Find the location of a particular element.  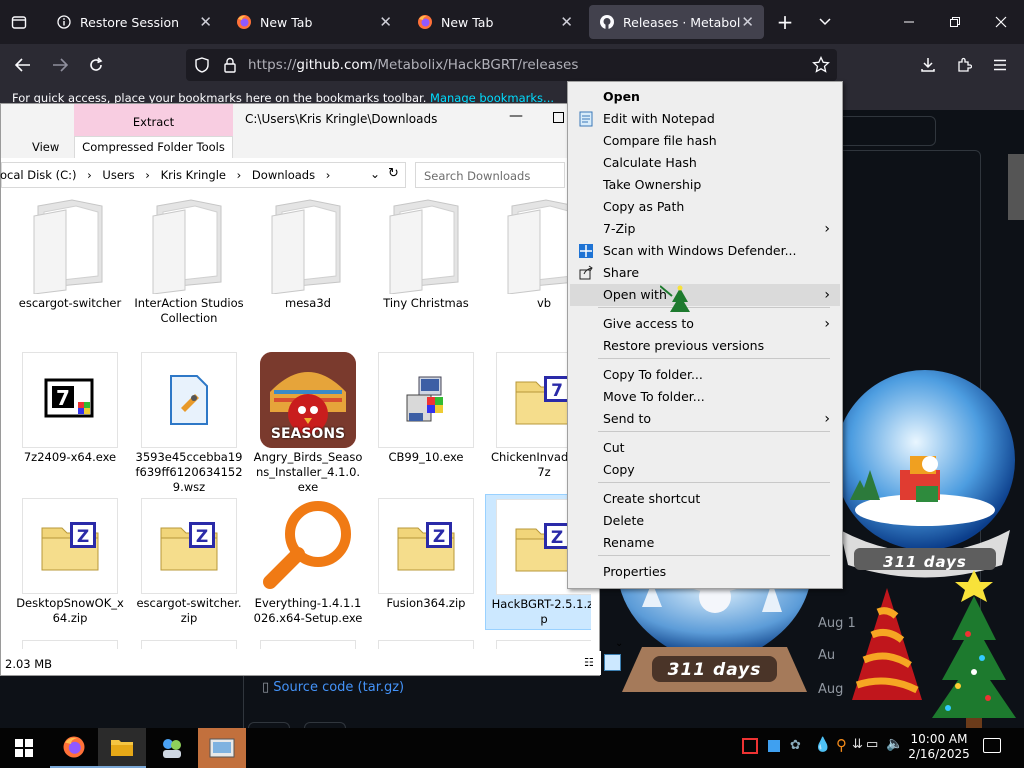

update-tray-icon: ⇊ is located at coordinates (857, 744).